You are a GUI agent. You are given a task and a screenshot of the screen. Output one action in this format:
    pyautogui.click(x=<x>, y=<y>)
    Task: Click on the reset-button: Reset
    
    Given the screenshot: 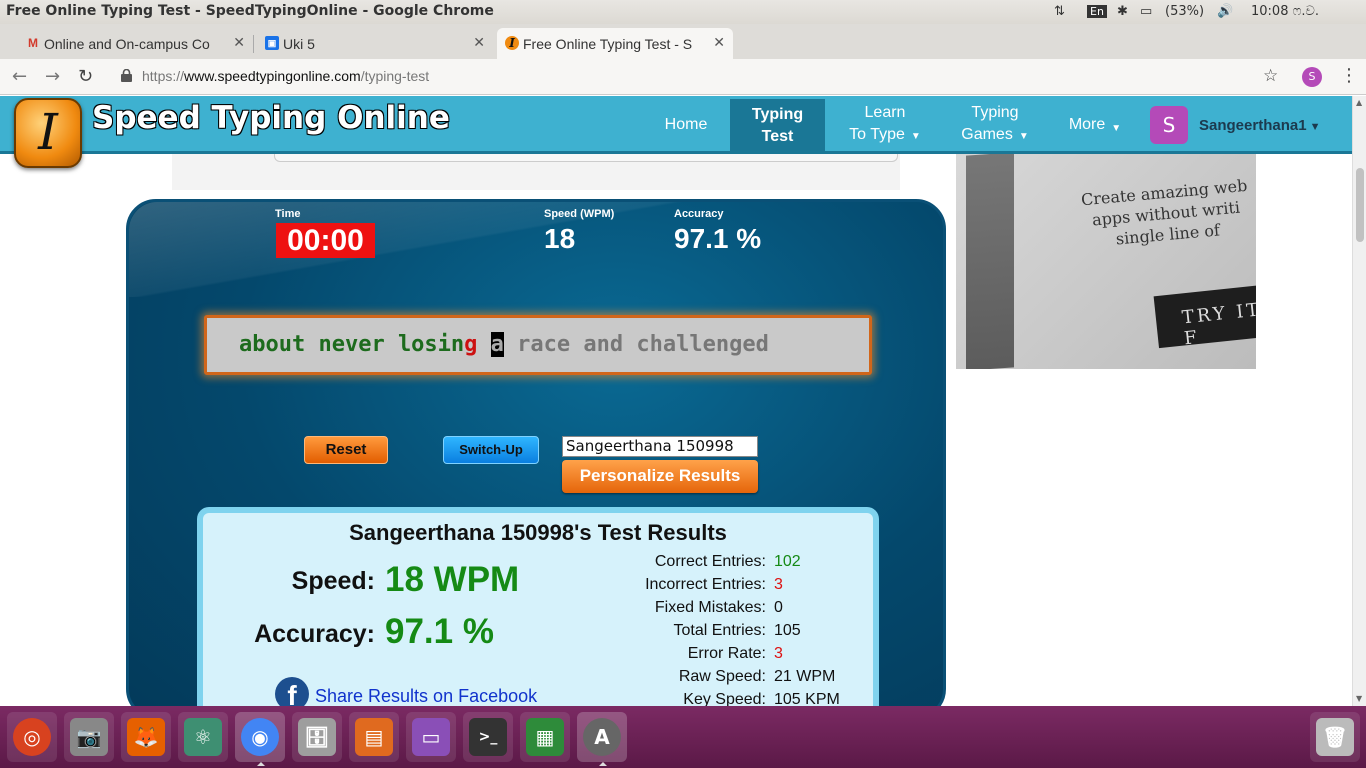 What is the action you would take?
    pyautogui.click(x=346, y=450)
    